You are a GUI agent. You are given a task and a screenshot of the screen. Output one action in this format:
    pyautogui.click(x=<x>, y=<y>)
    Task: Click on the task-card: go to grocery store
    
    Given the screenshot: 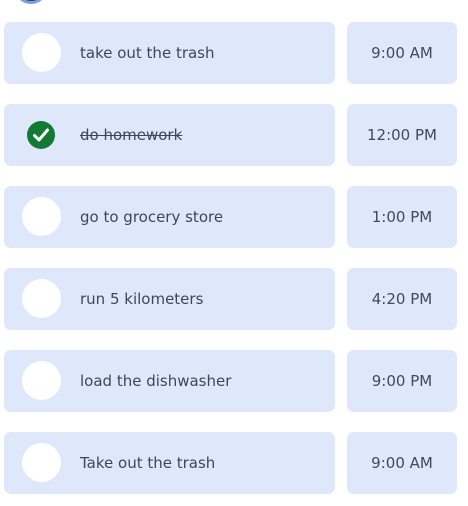 What is the action you would take?
    pyautogui.click(x=169, y=217)
    